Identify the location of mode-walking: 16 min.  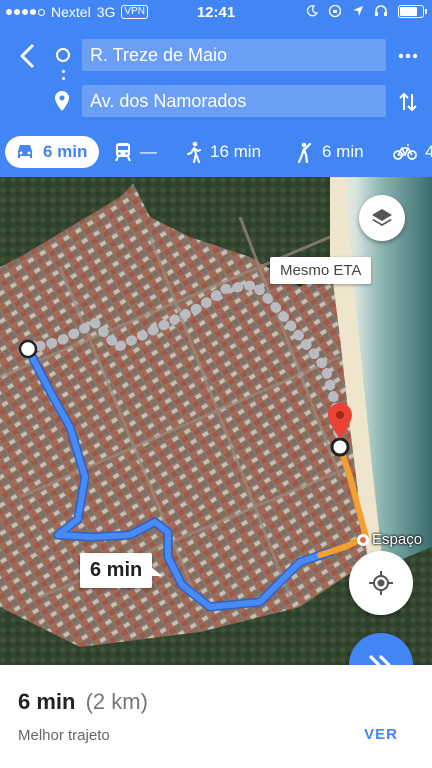
(223, 152).